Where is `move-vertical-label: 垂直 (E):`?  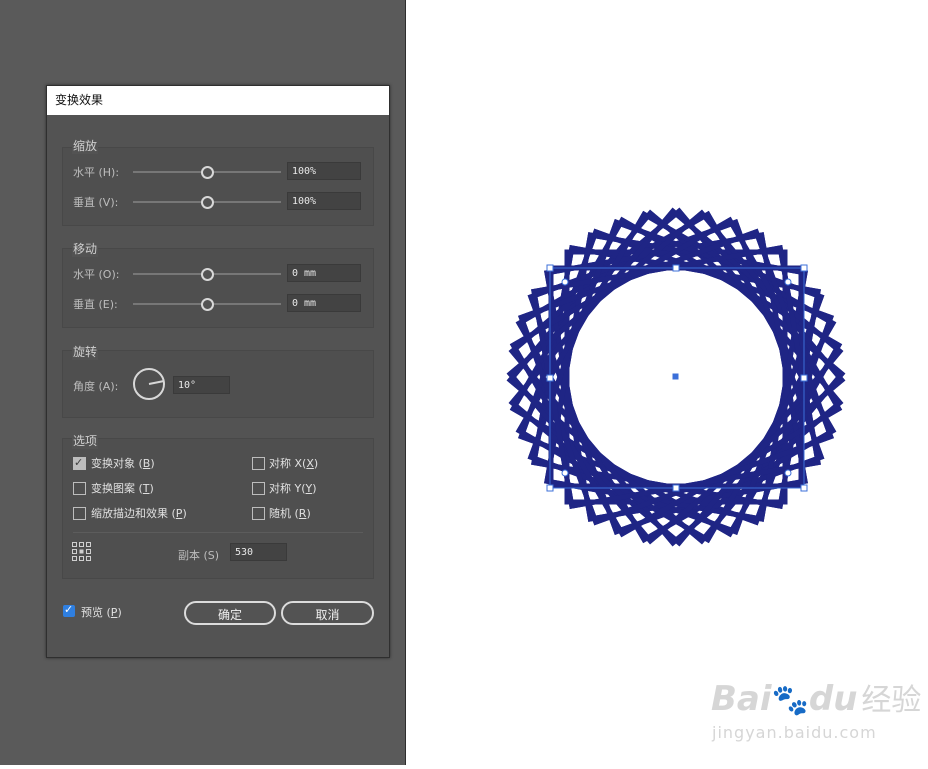
move-vertical-label: 垂直 (E): is located at coordinates (95, 304).